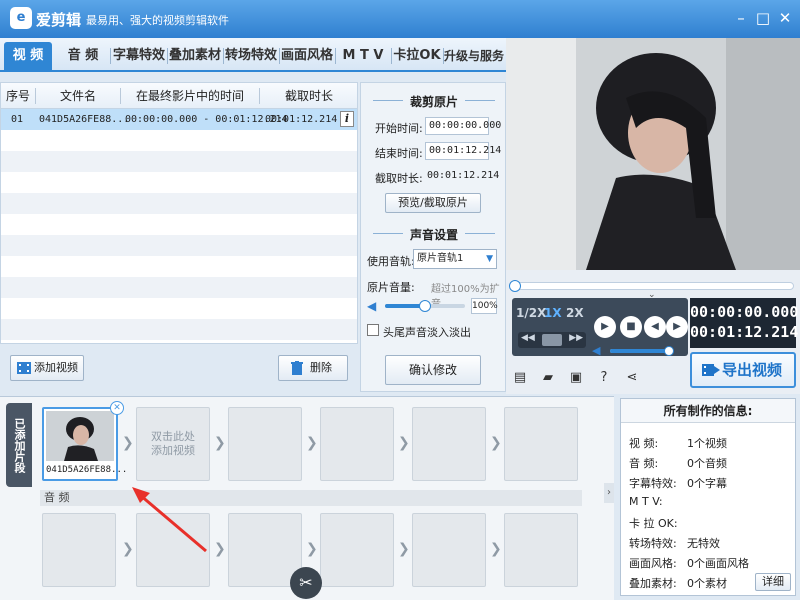  I want to click on title-bar: e 爱剪辑 最易用、强大的视频剪辑软件 – □ ✕, so click(400, 19).